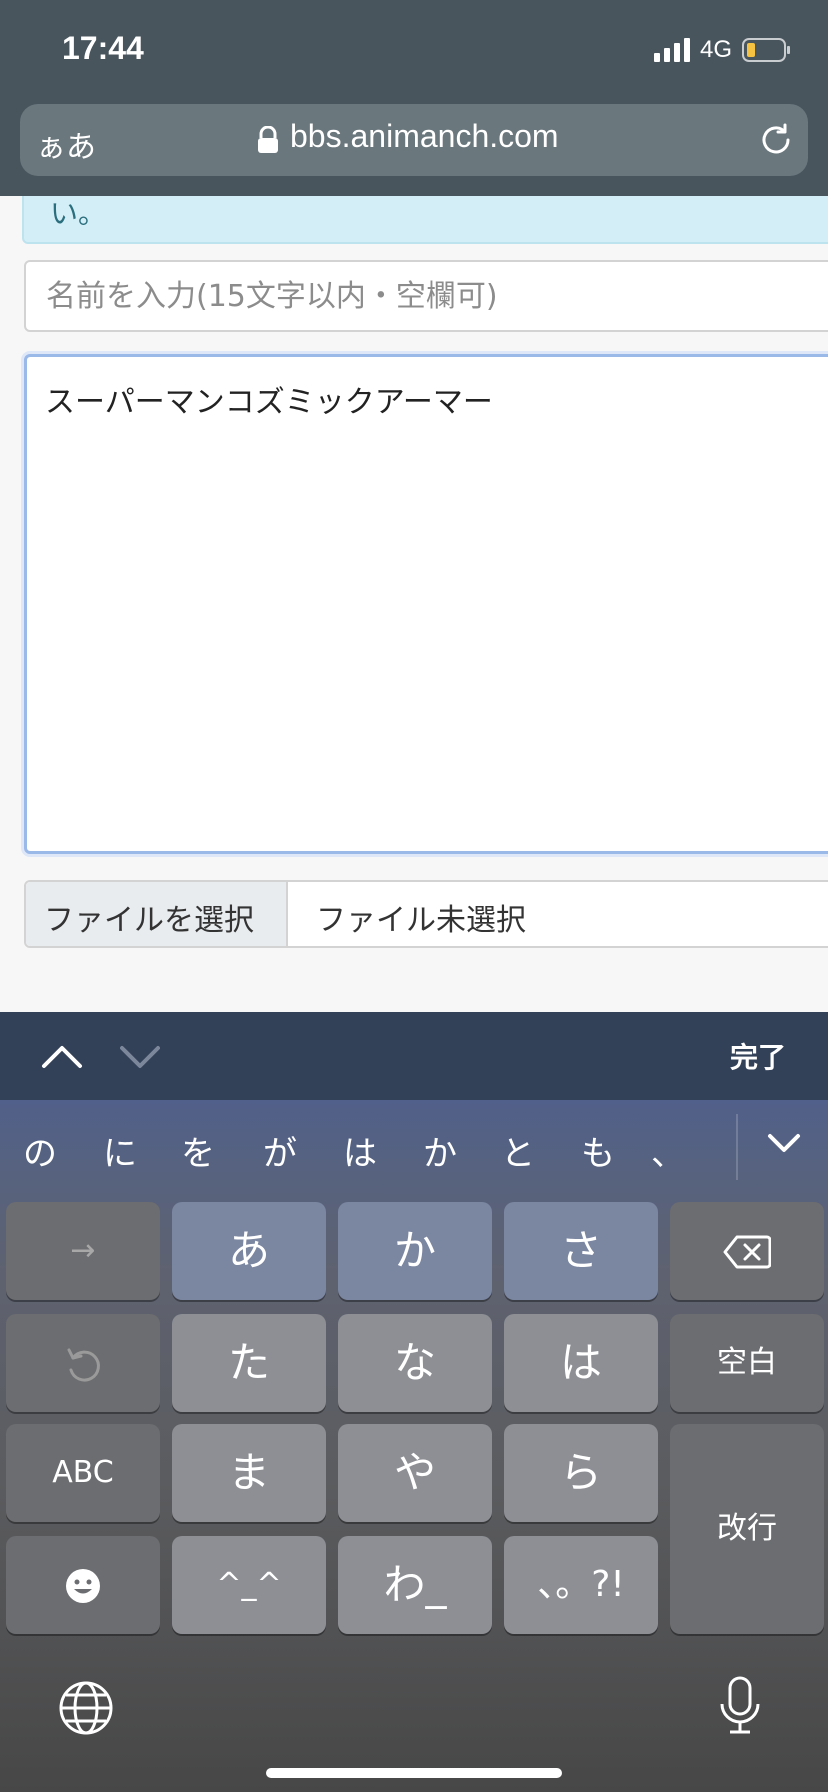  I want to click on notice-text: い。, so click(78, 213).